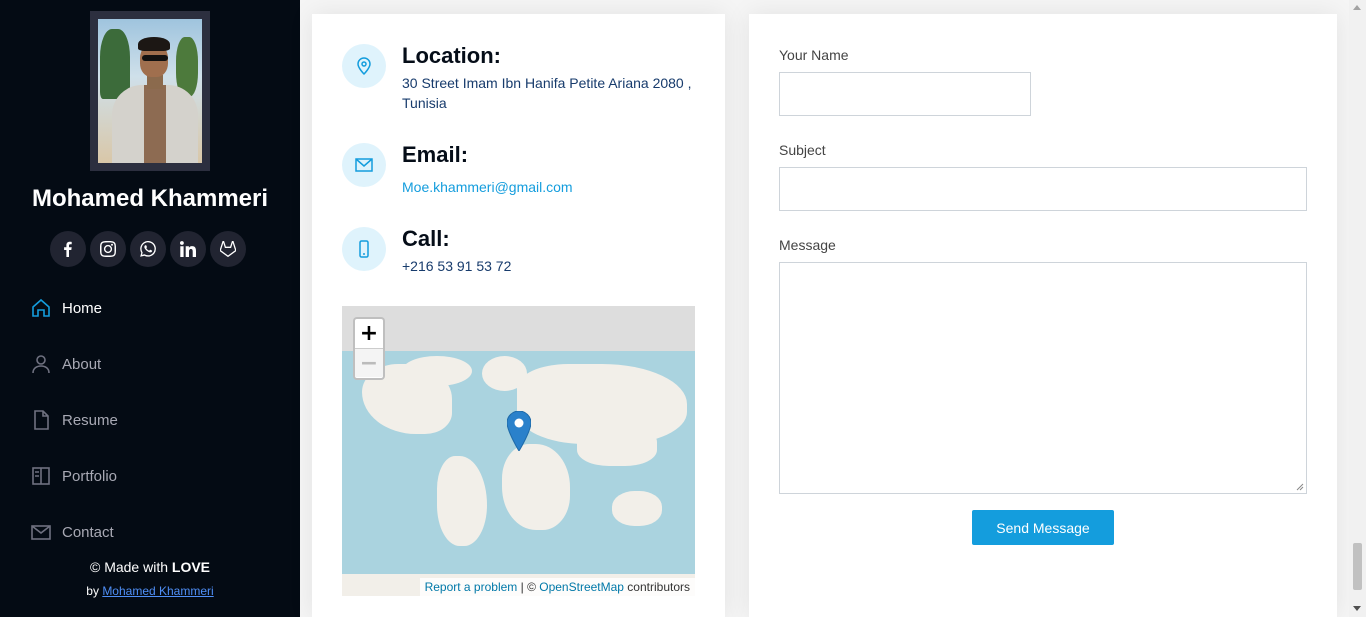  I want to click on linkedin-icon, so click(188, 249).